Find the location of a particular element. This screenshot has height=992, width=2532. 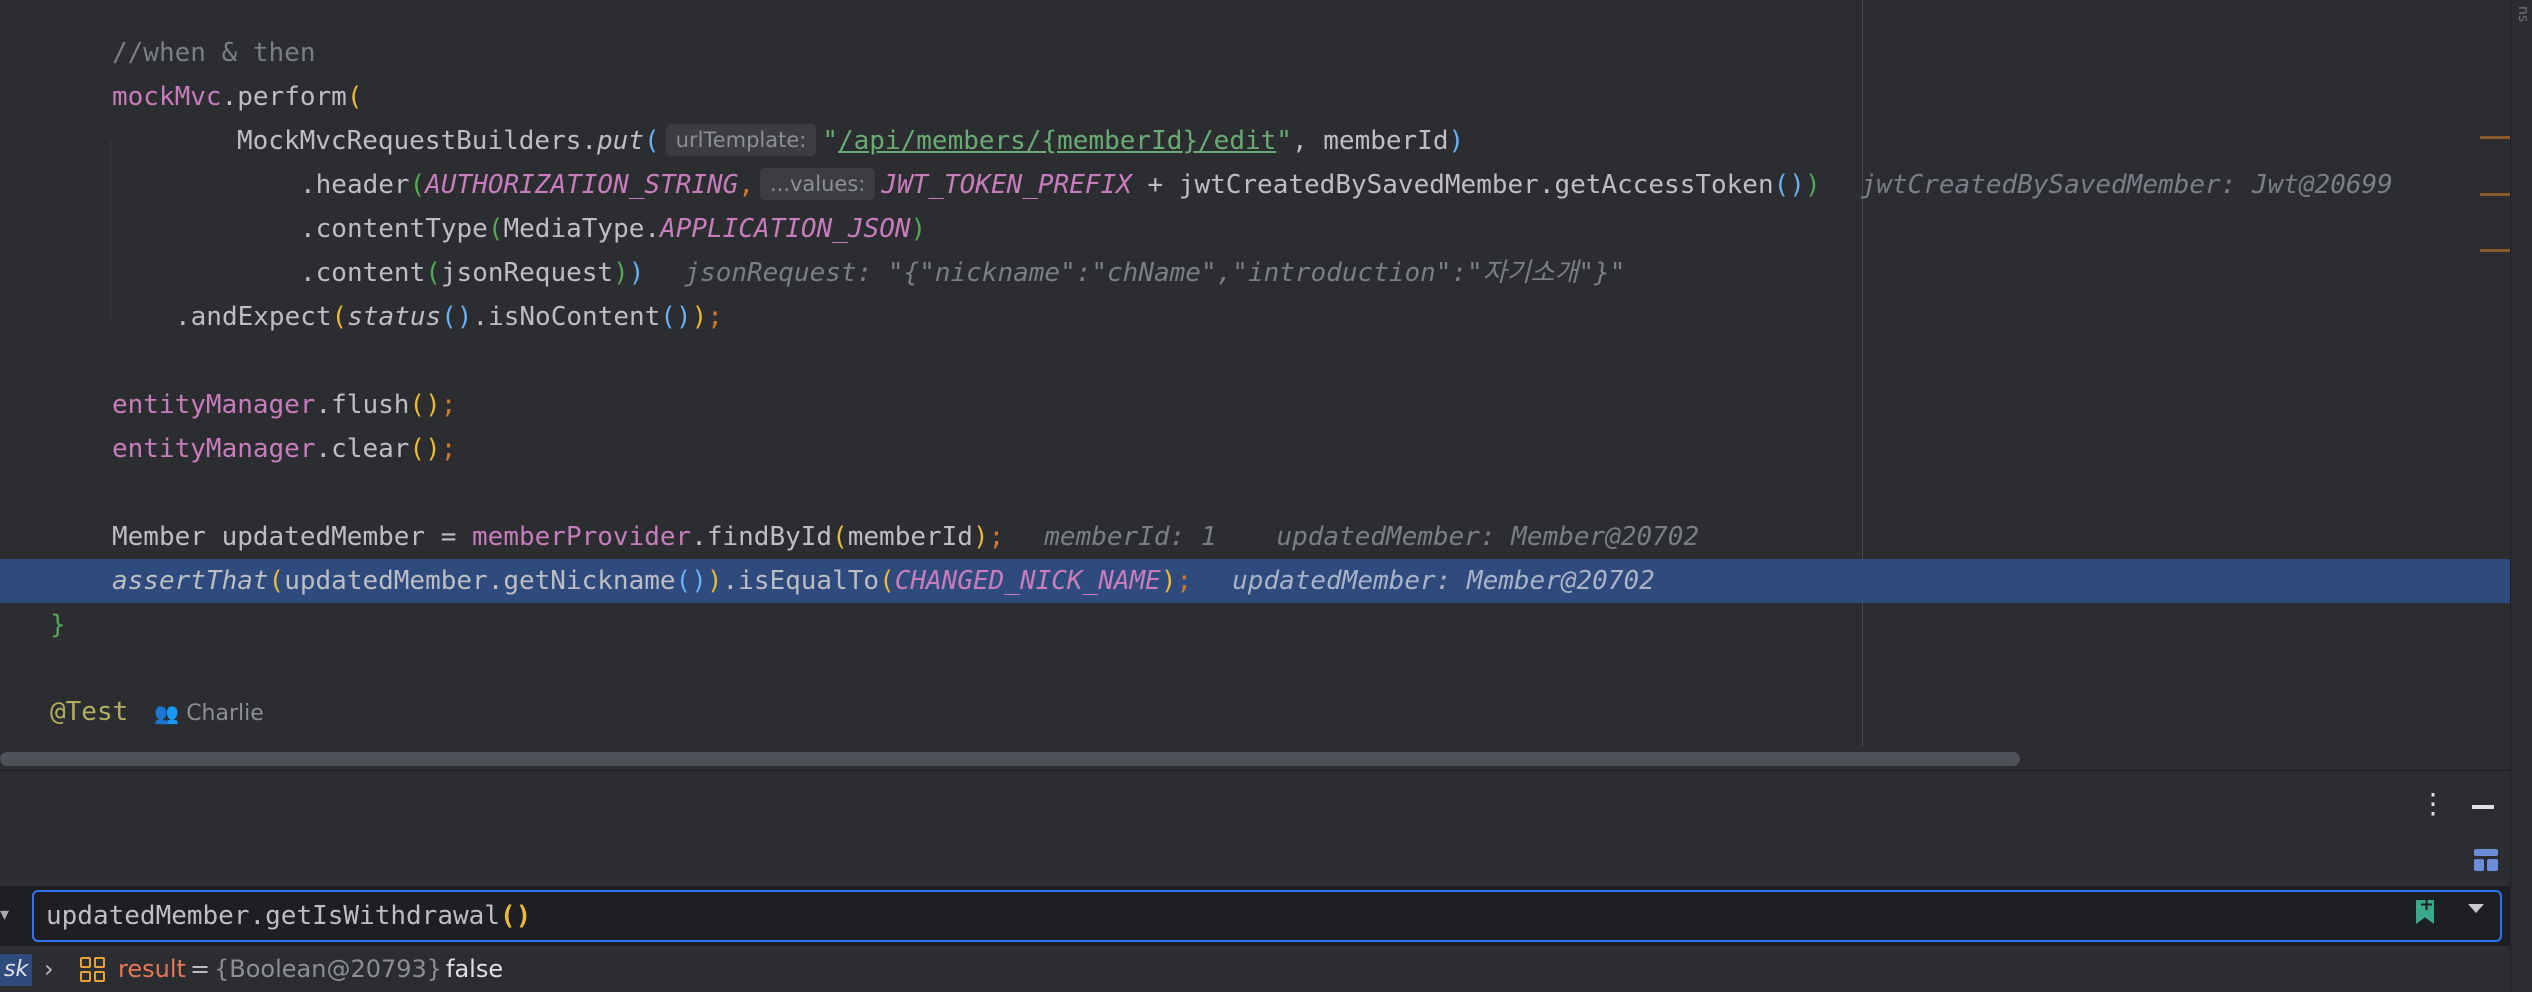

method-call: .clear is located at coordinates (362, 449).